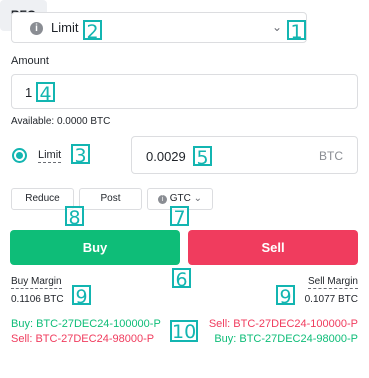 This screenshot has height=378, width=369. I want to click on order-type-select: i Limit ⌄, so click(159, 27).